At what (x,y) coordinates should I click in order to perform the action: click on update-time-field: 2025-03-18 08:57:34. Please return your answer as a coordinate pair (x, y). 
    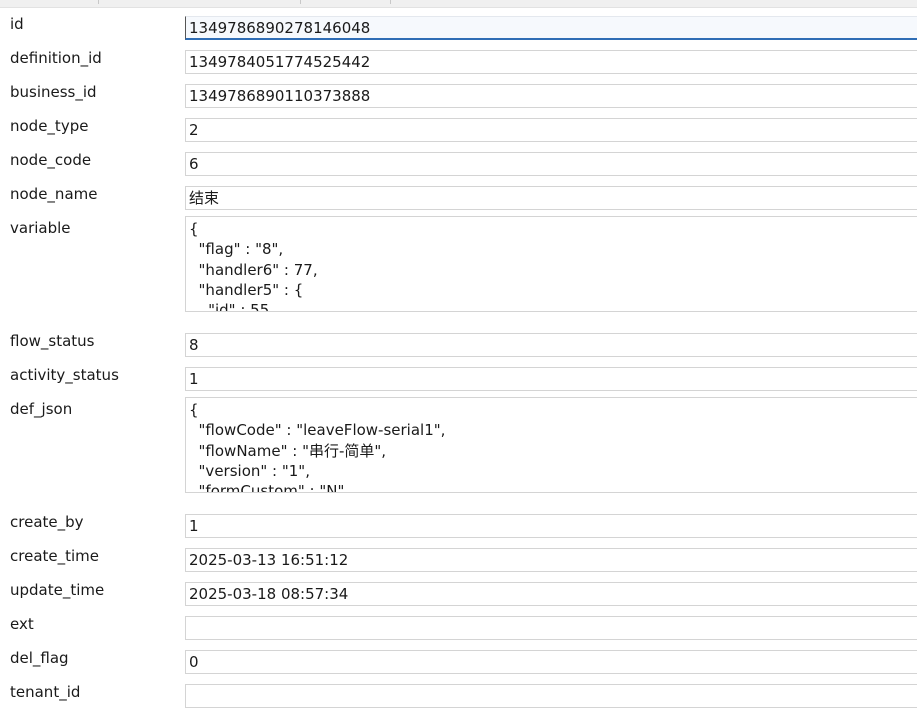
    Looking at the image, I should click on (551, 594).